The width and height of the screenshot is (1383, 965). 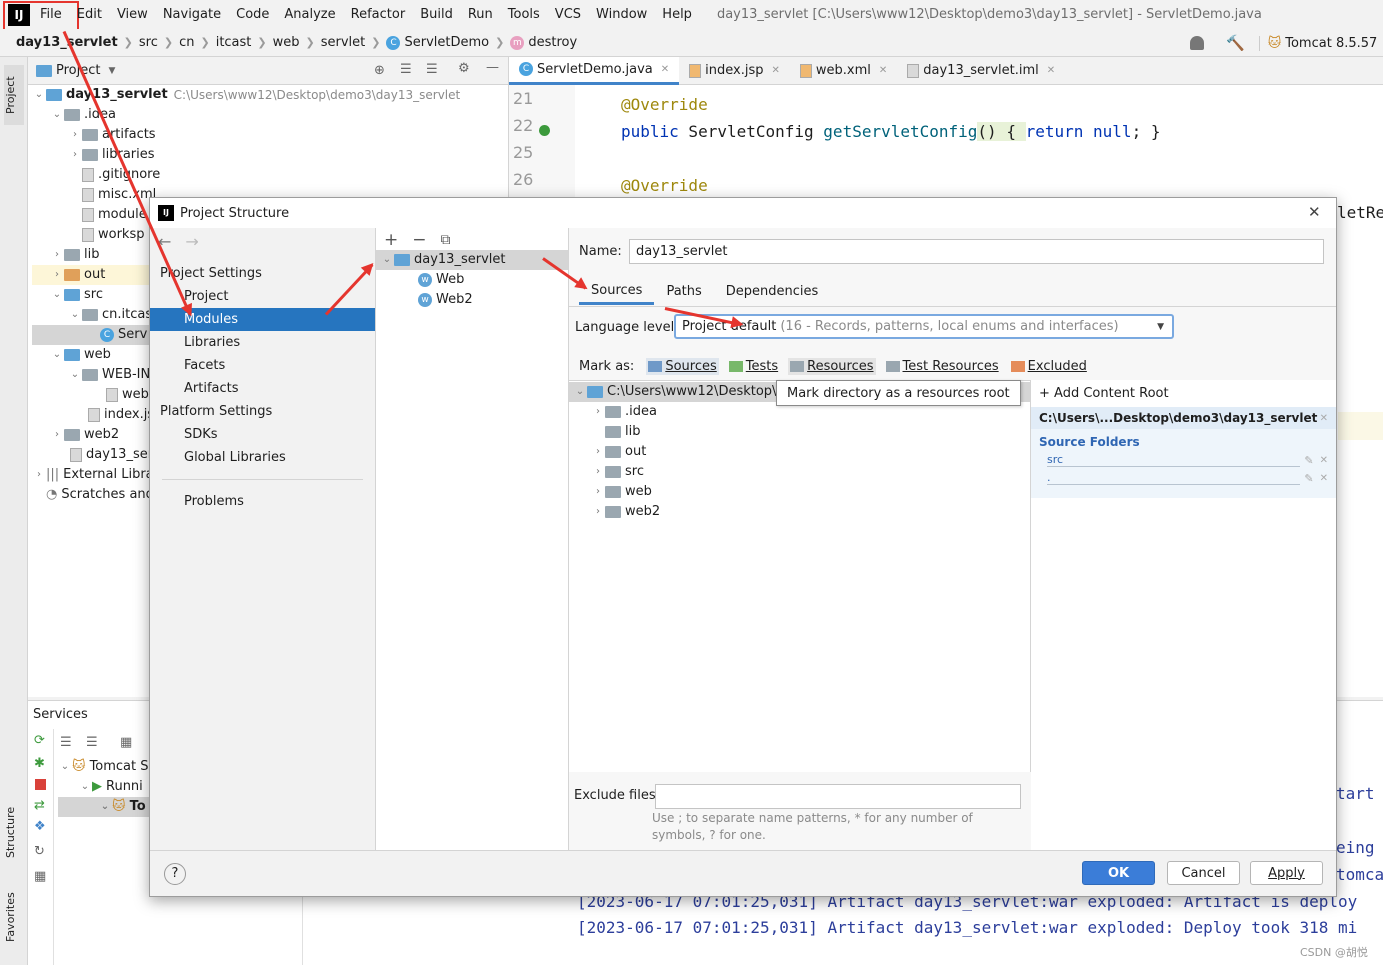 I want to click on gear-icon: ⚙, so click(x=464, y=68).